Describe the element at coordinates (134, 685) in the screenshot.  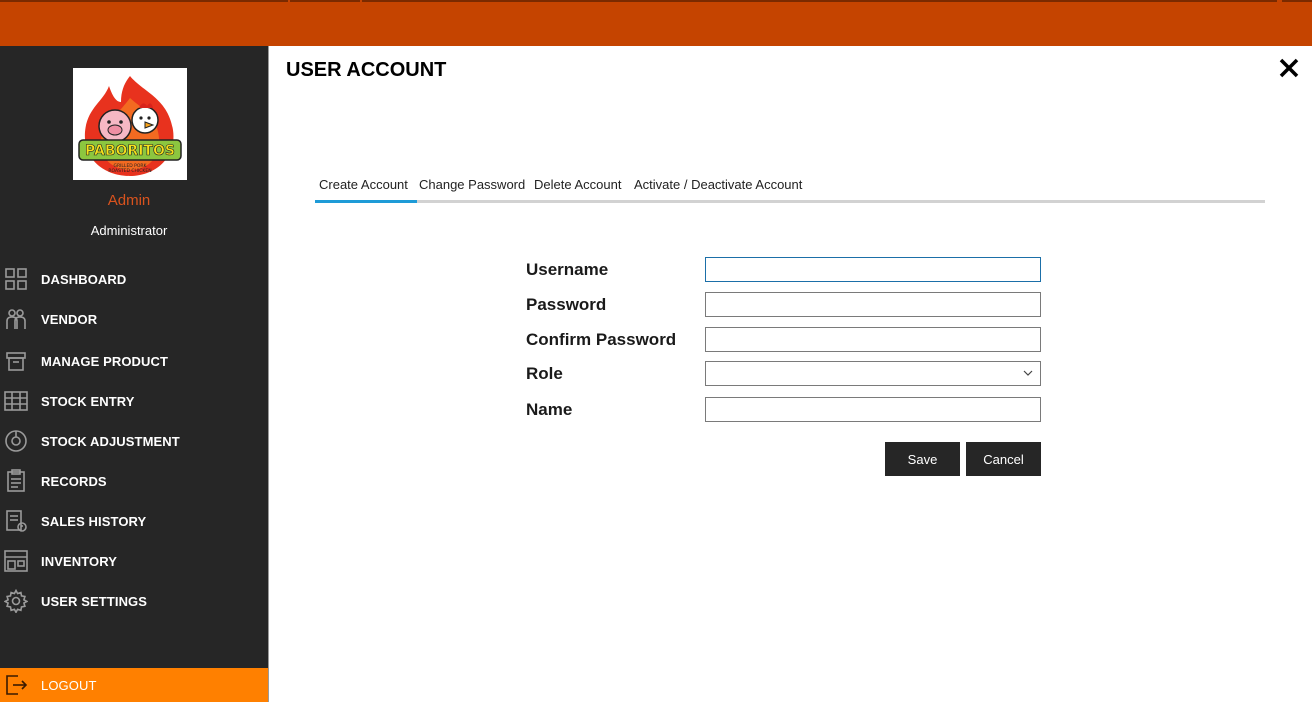
I see `logout-button: LOGOUT` at that location.